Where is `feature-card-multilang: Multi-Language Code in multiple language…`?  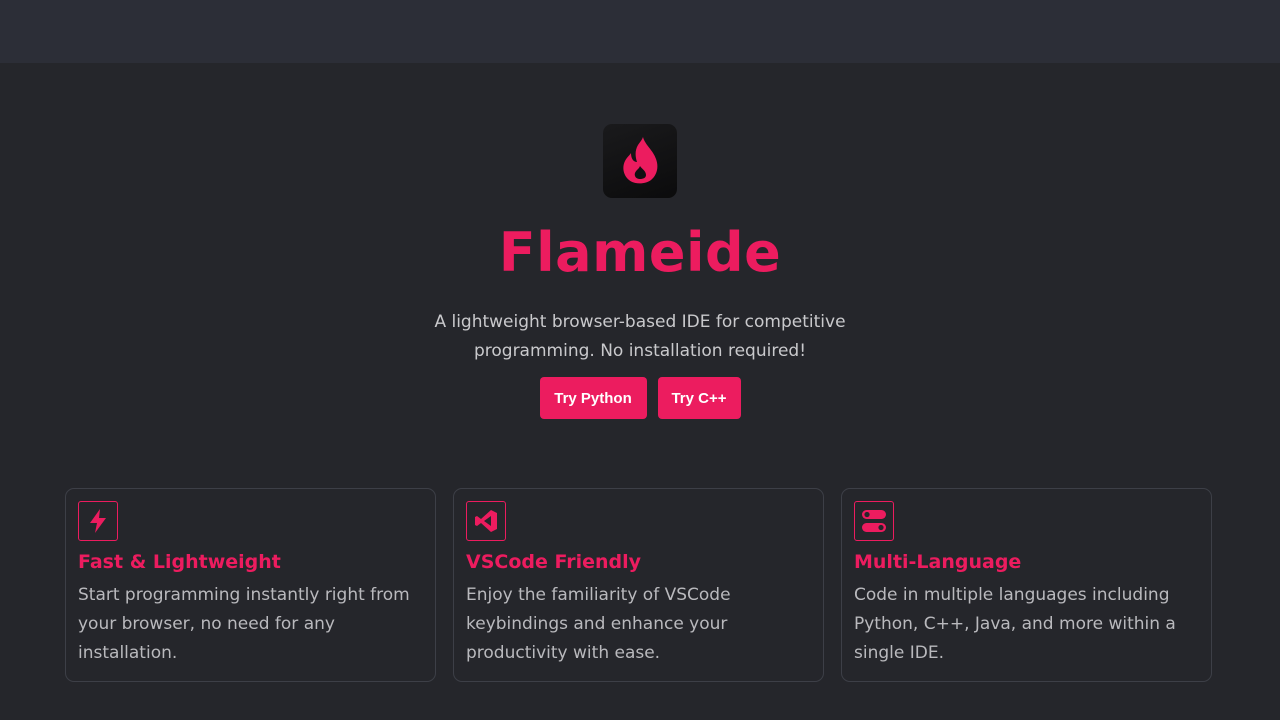 feature-card-multilang: Multi-Language Code in multiple language… is located at coordinates (1026, 585).